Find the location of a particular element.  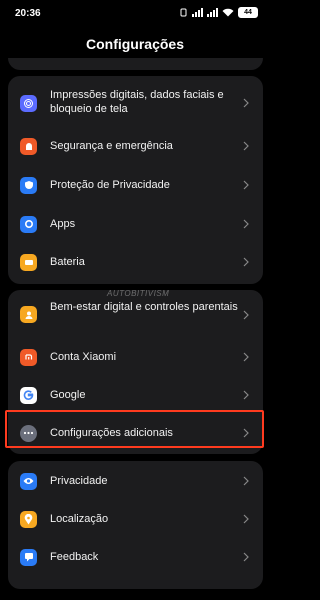

vibrate-icon is located at coordinates (183, 12).